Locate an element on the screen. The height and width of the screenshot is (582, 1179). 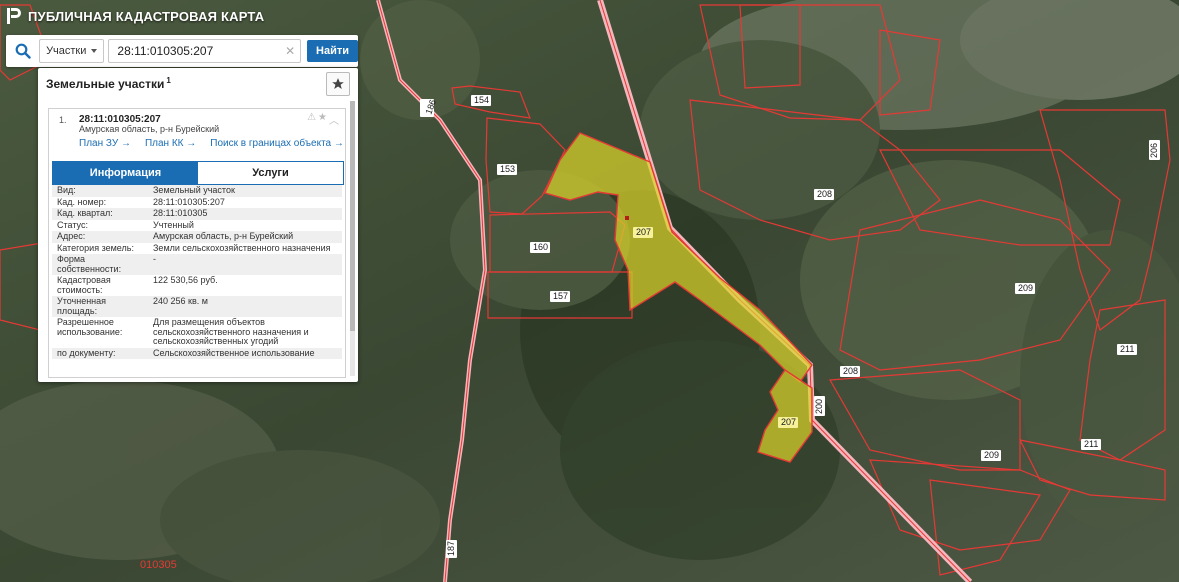
search-bar: Участки ✕ Найти is located at coordinates (182, 51).